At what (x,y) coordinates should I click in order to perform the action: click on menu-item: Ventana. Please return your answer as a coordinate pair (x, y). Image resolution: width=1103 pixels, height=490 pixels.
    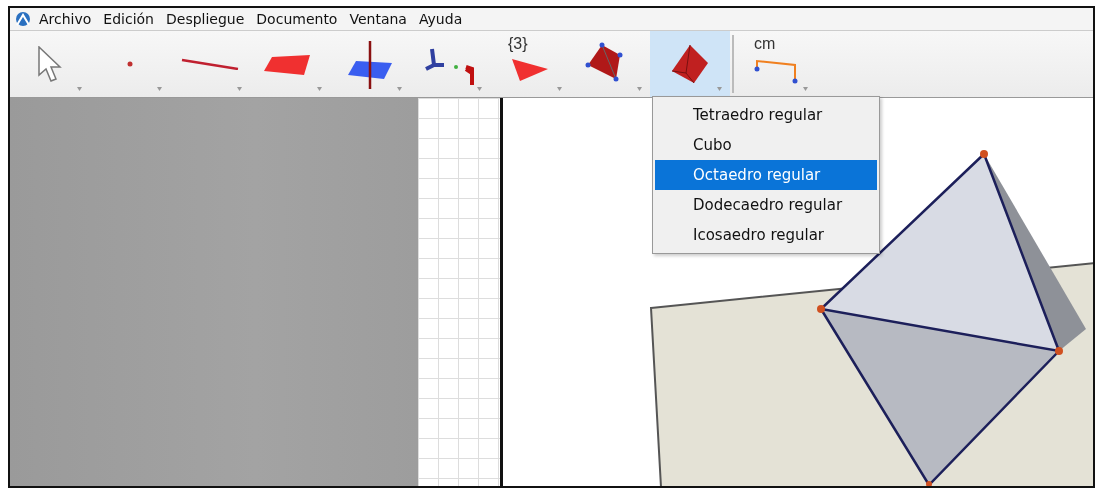
    Looking at the image, I should click on (378, 19).